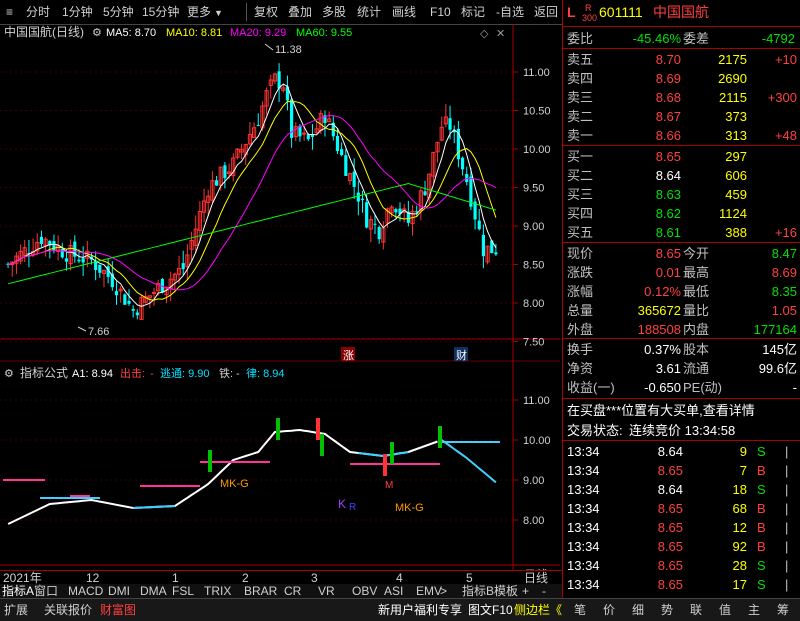 Image resolution: width=800 pixels, height=621 pixels. What do you see at coordinates (544, 591) in the screenshot?
I see `tab-remove-button: -` at bounding box center [544, 591].